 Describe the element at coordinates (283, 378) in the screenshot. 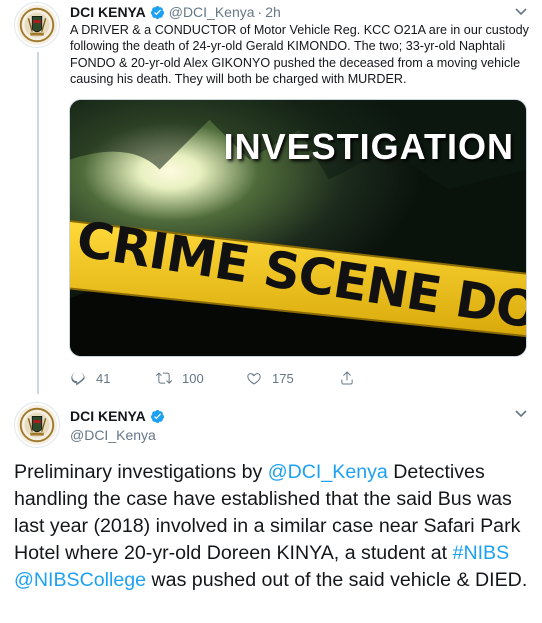

I see `like-count: 175` at that location.